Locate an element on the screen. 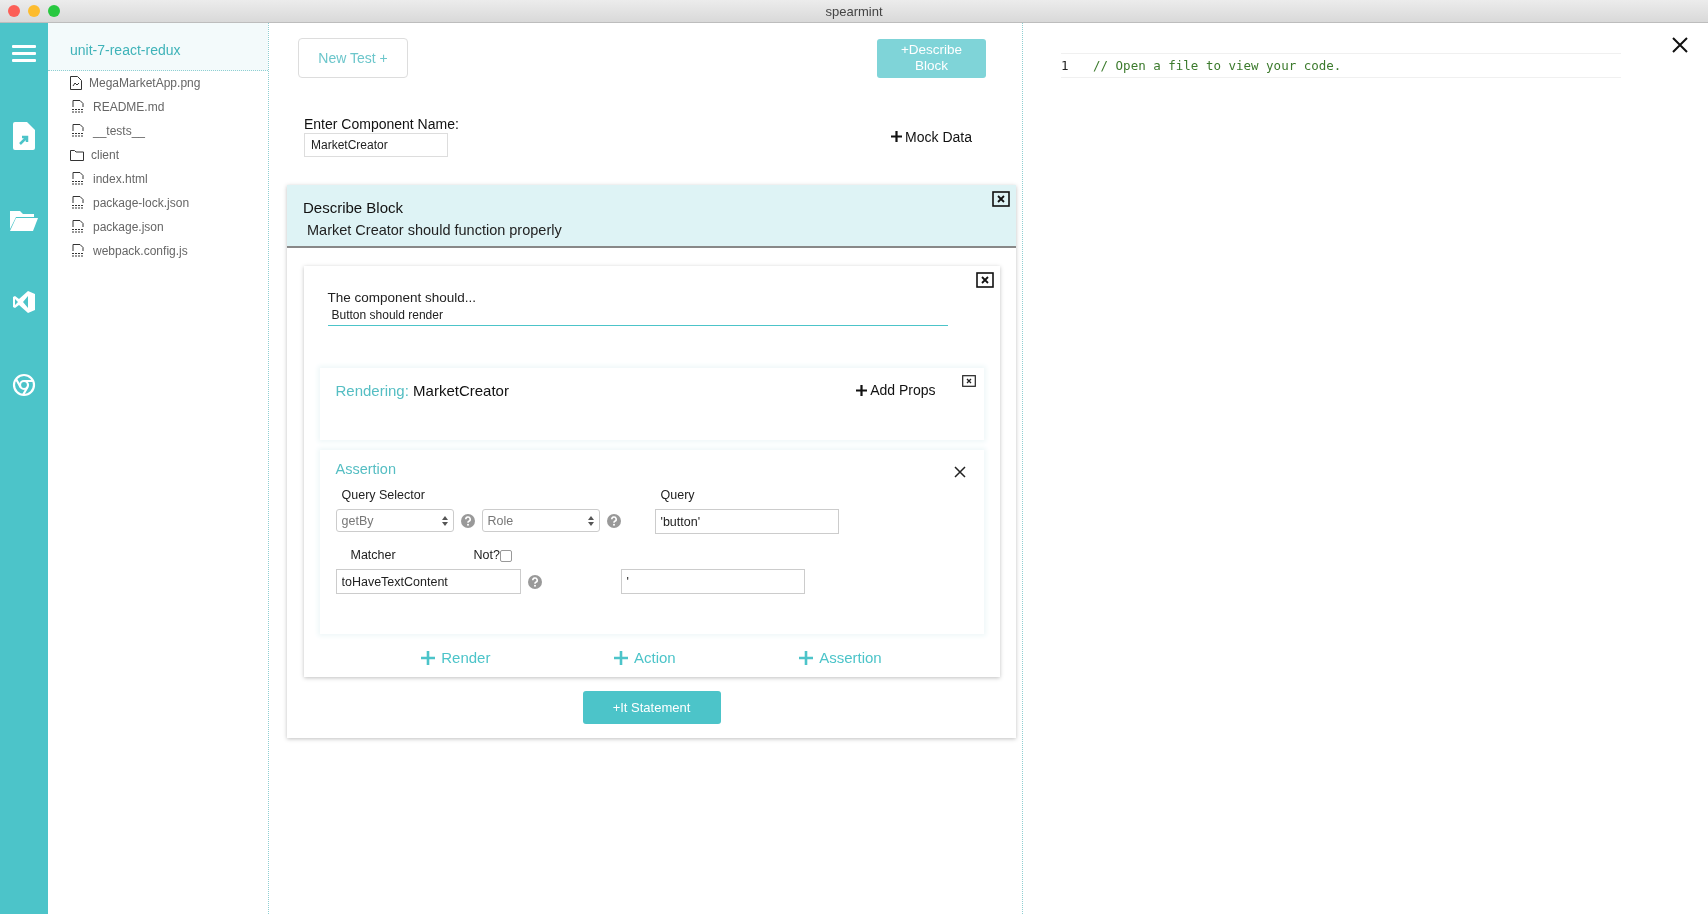 The height and width of the screenshot is (914, 1708). matcher-value-field: ' is located at coordinates (712, 581).